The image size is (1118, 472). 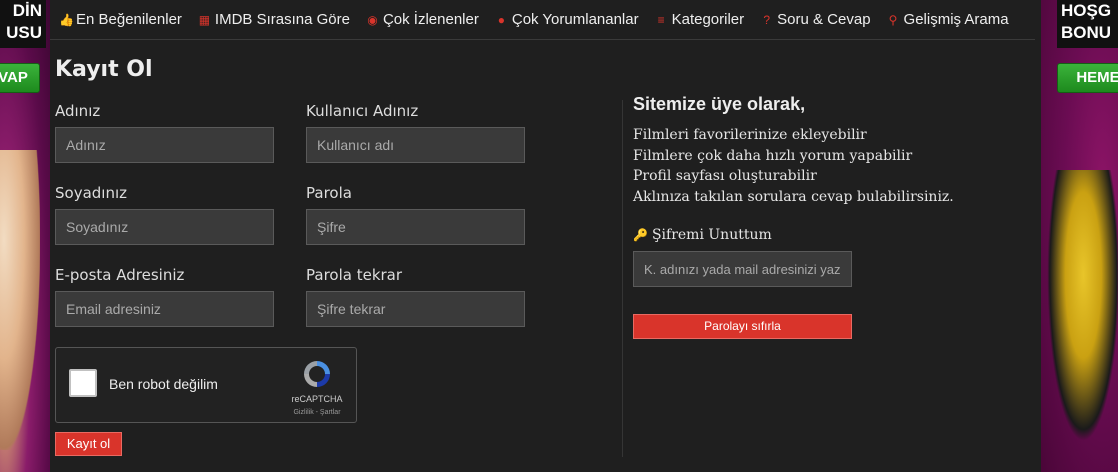 What do you see at coordinates (719, 104) in the screenshot?
I see `info-title: Sitemize üye olarak,` at bounding box center [719, 104].